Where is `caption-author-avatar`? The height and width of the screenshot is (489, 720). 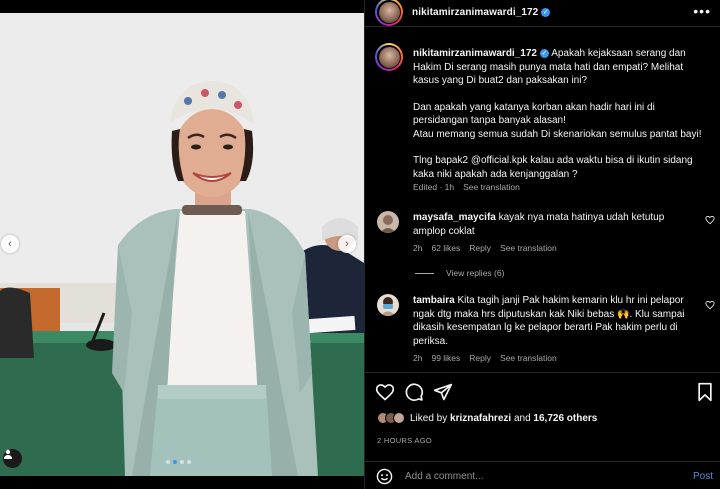 caption-author-avatar is located at coordinates (389, 57).